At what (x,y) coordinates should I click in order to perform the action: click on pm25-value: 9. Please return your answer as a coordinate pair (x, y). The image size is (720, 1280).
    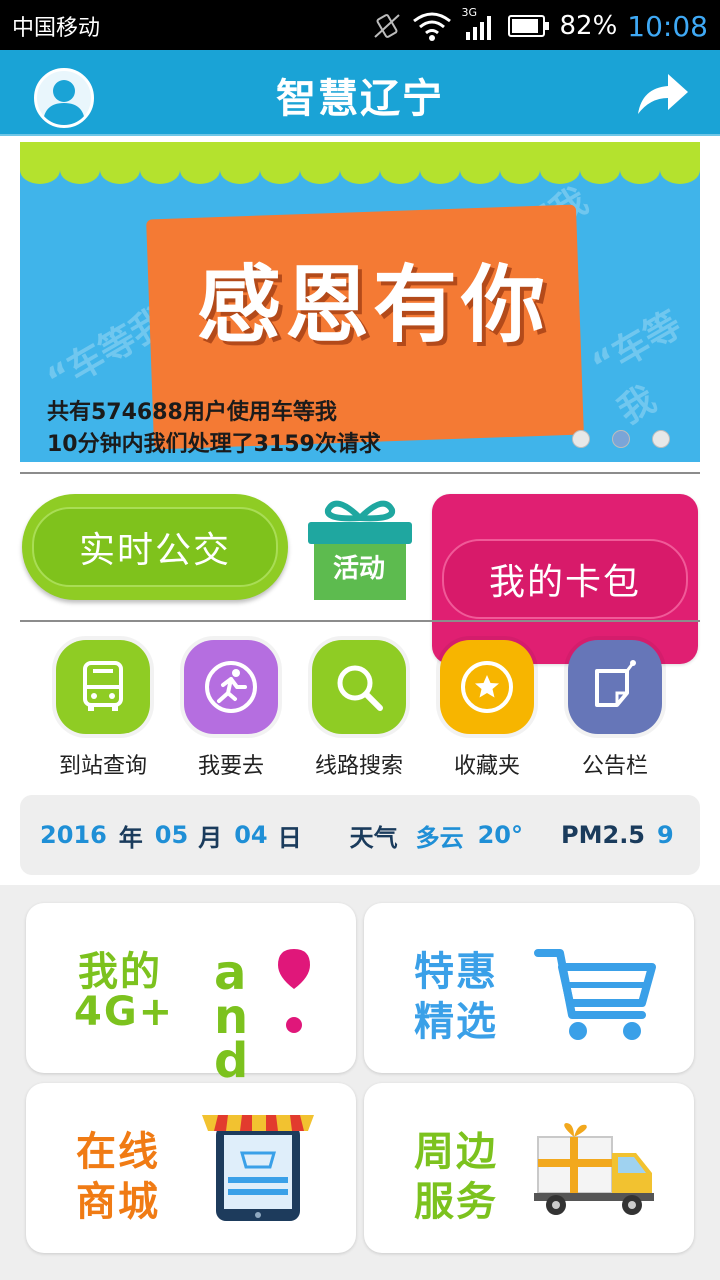
    Looking at the image, I should click on (665, 835).